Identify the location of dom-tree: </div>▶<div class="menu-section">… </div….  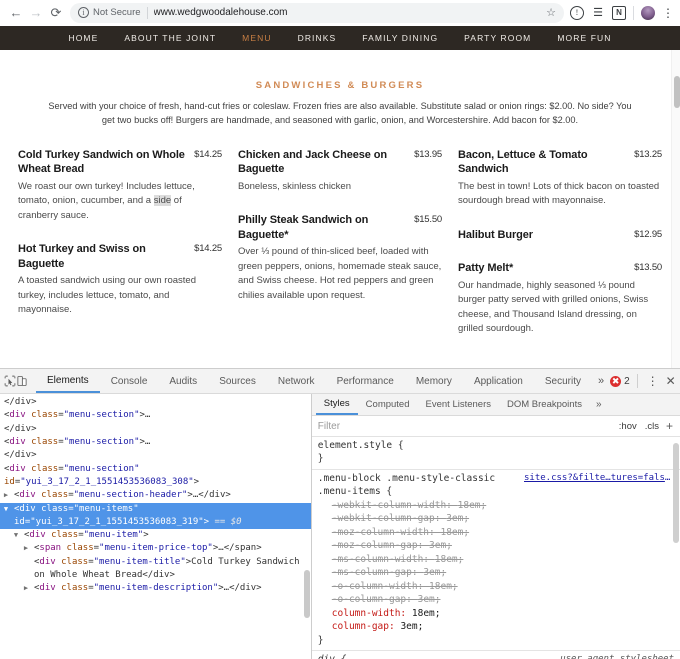
(155, 495).